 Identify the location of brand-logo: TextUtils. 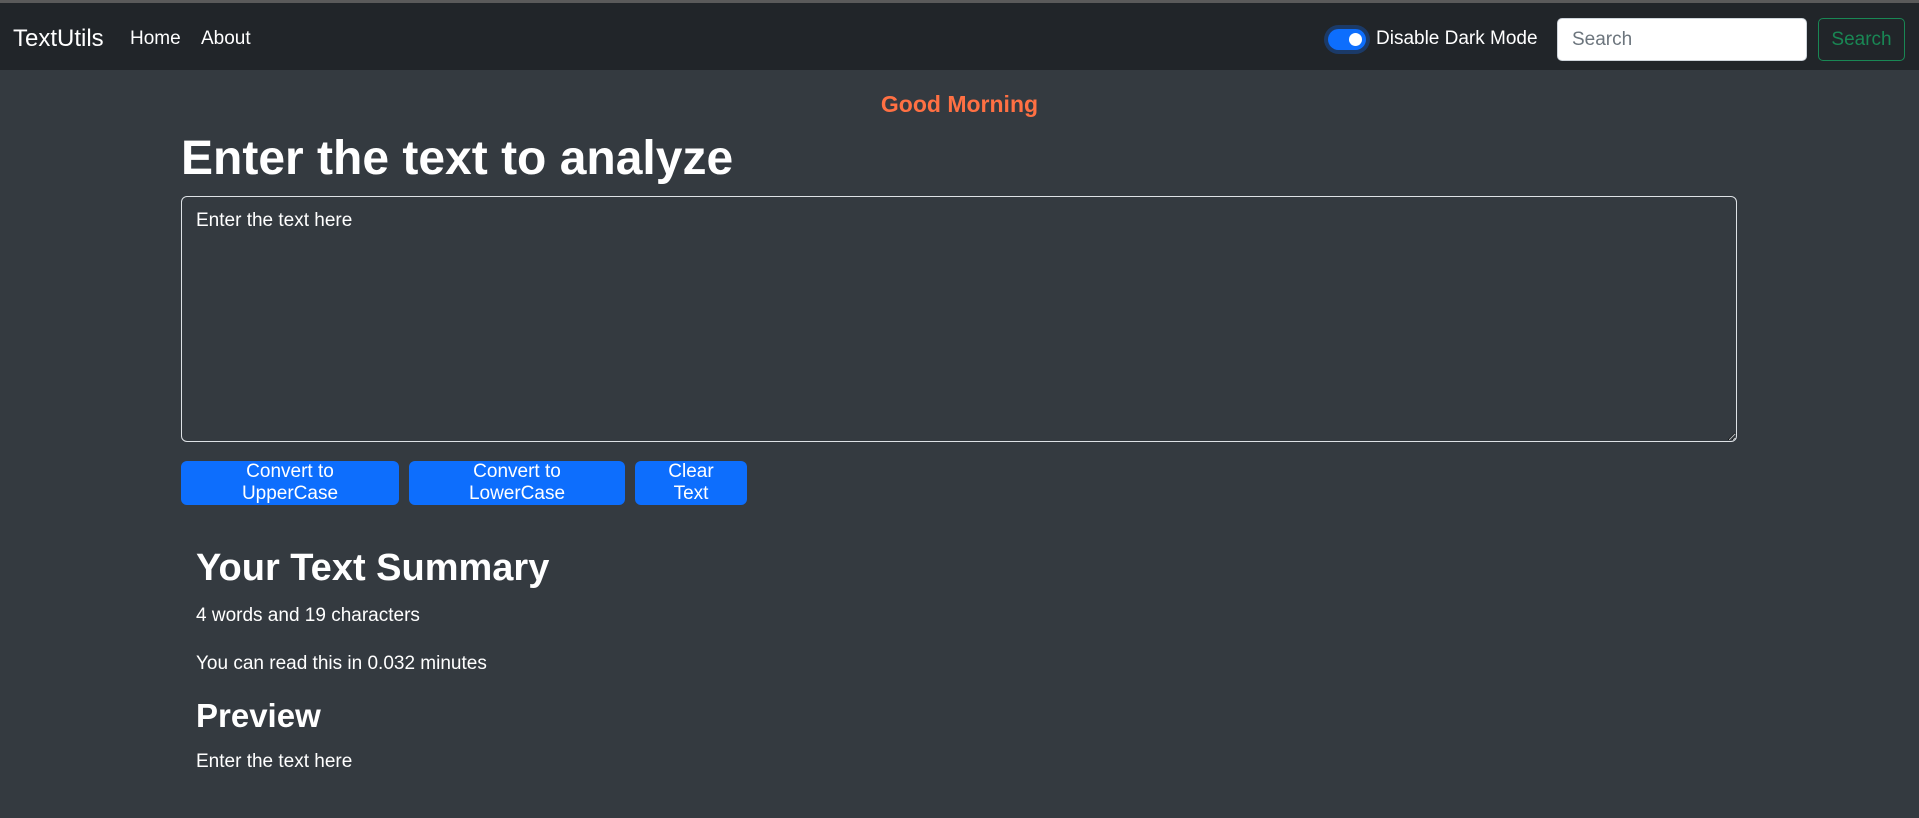
(58, 39).